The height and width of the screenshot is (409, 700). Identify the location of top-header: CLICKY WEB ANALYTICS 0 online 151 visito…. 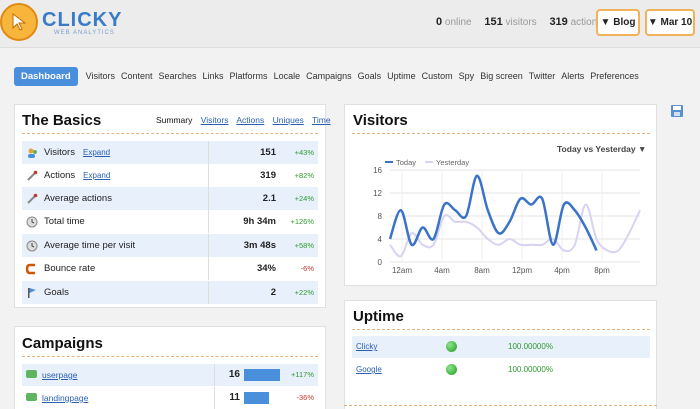
(350, 24).